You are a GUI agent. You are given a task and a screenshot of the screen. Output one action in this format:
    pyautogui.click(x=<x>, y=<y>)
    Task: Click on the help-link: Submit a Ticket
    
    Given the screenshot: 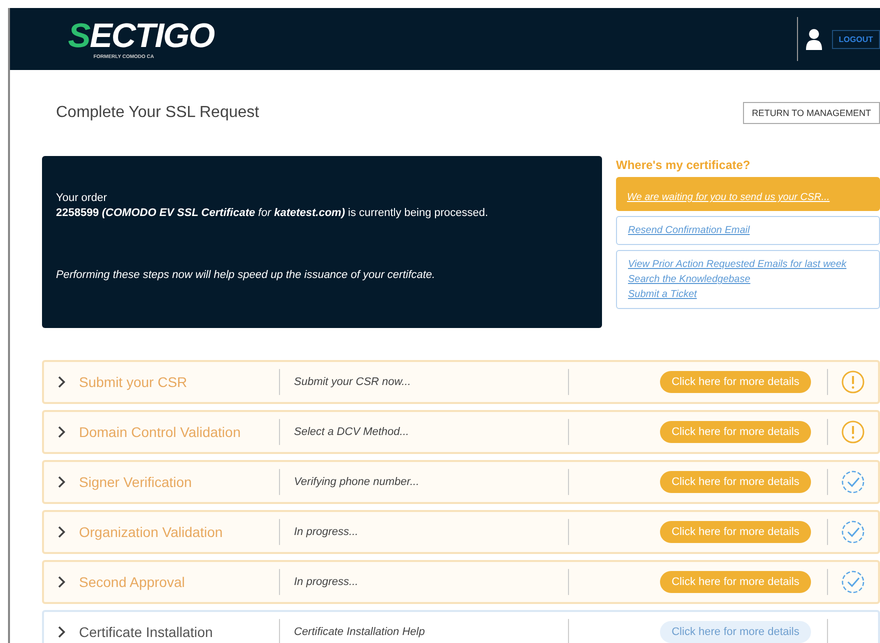 What is the action you would take?
    pyautogui.click(x=662, y=294)
    